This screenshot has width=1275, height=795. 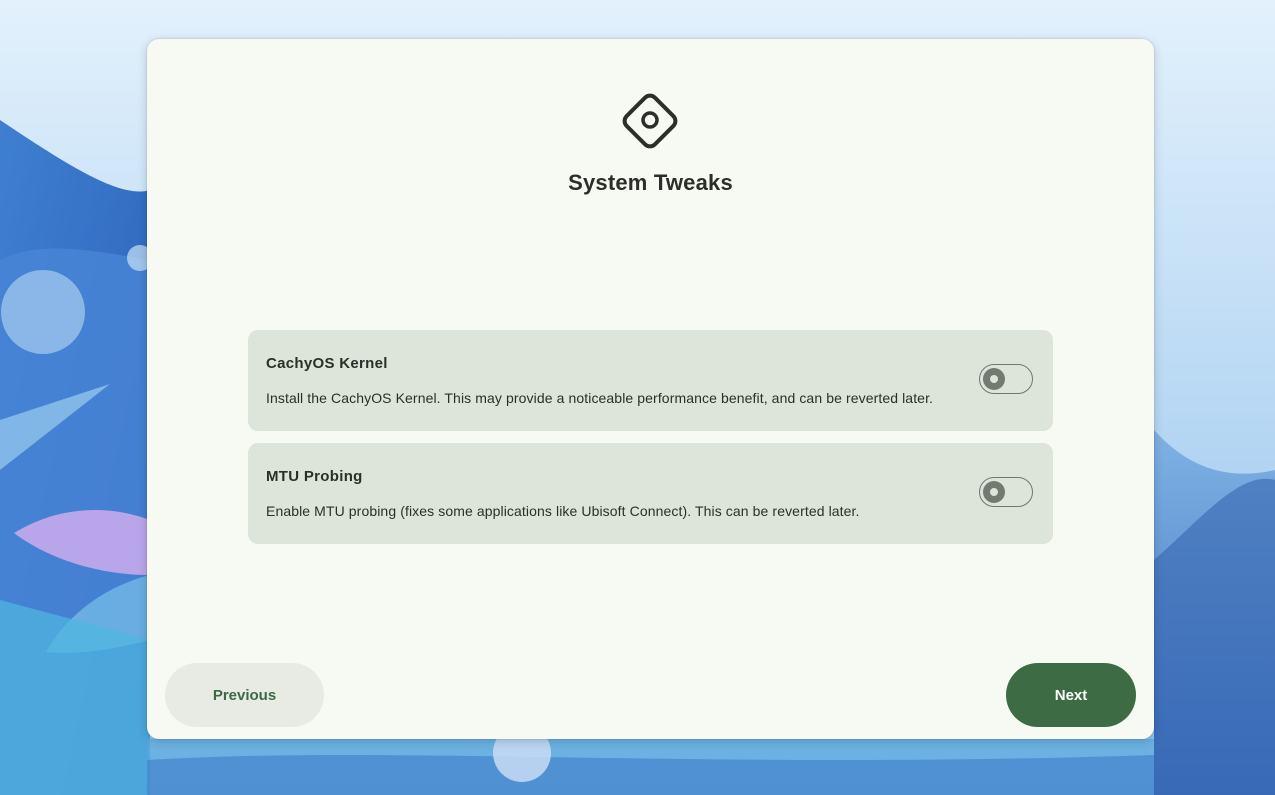 I want to click on option-title: CachyOS Kernel, so click(x=327, y=363).